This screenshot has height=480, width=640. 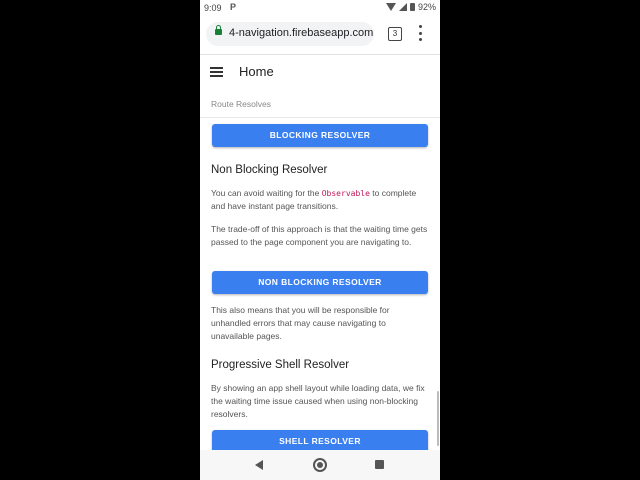 What do you see at coordinates (390, 7) in the screenshot?
I see `wifi-icon` at bounding box center [390, 7].